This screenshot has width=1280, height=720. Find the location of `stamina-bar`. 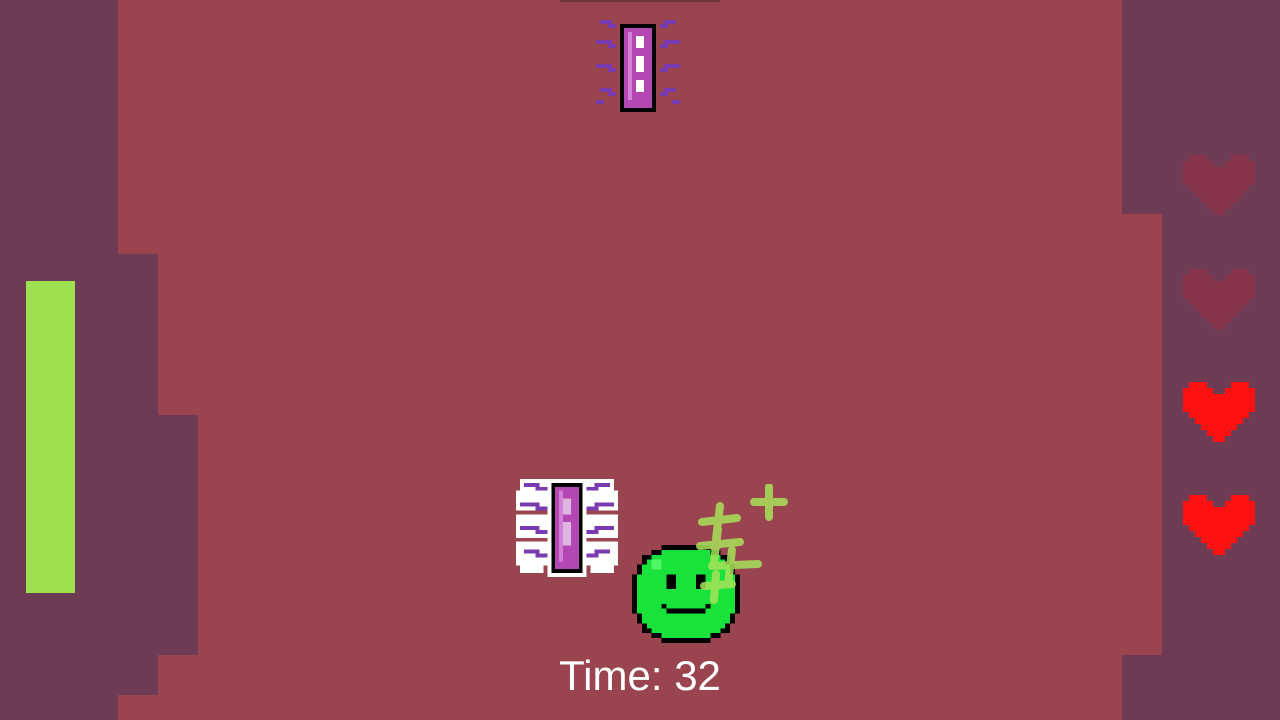

stamina-bar is located at coordinates (50, 437).